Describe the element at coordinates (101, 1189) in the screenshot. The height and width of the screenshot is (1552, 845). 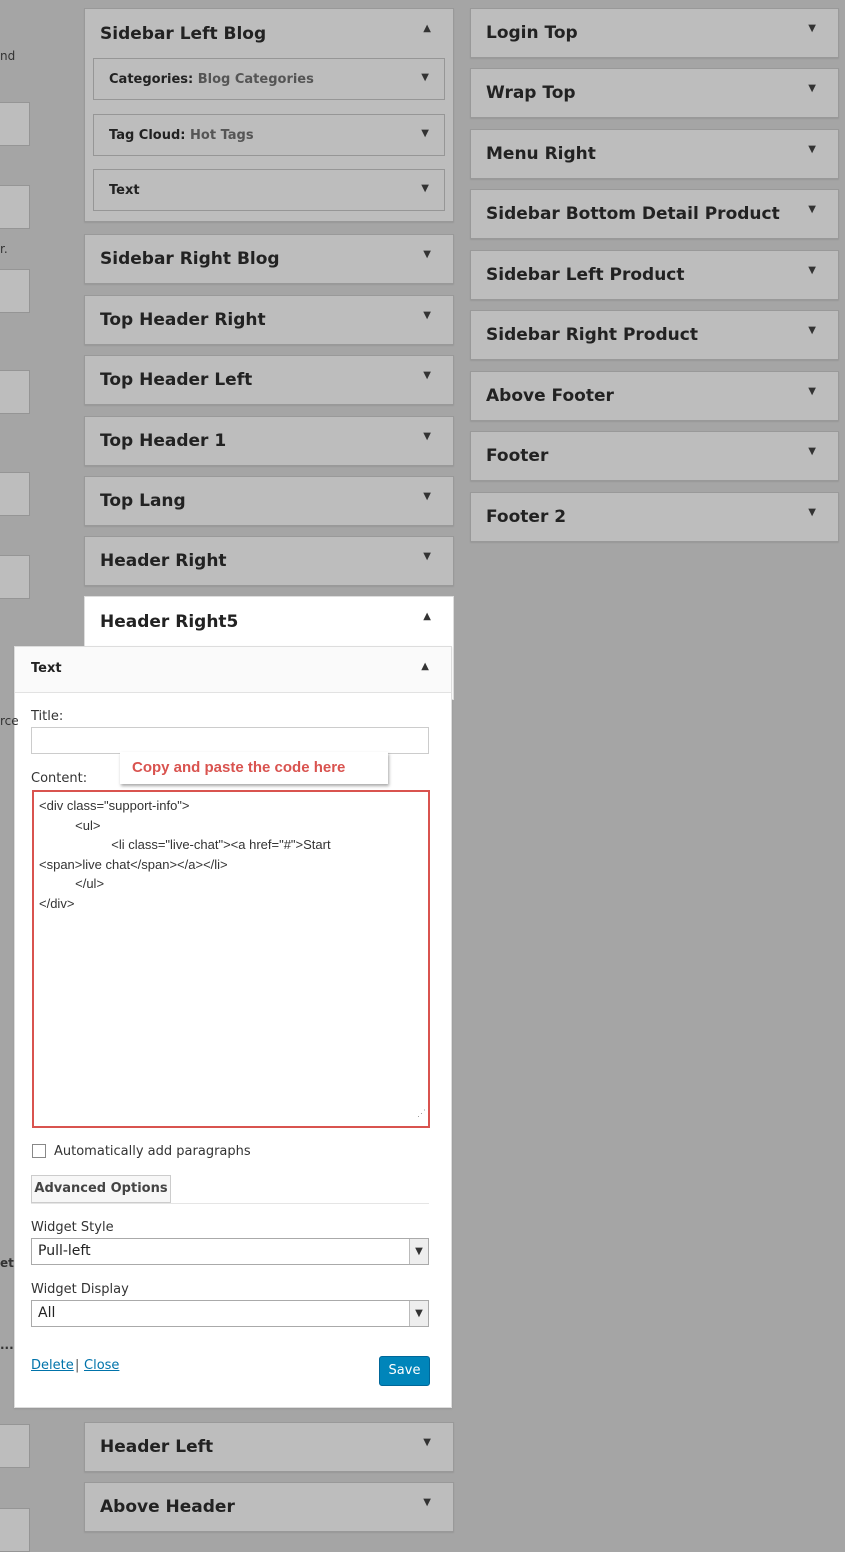
I see `advanced-options-button: Advanced Options` at that location.